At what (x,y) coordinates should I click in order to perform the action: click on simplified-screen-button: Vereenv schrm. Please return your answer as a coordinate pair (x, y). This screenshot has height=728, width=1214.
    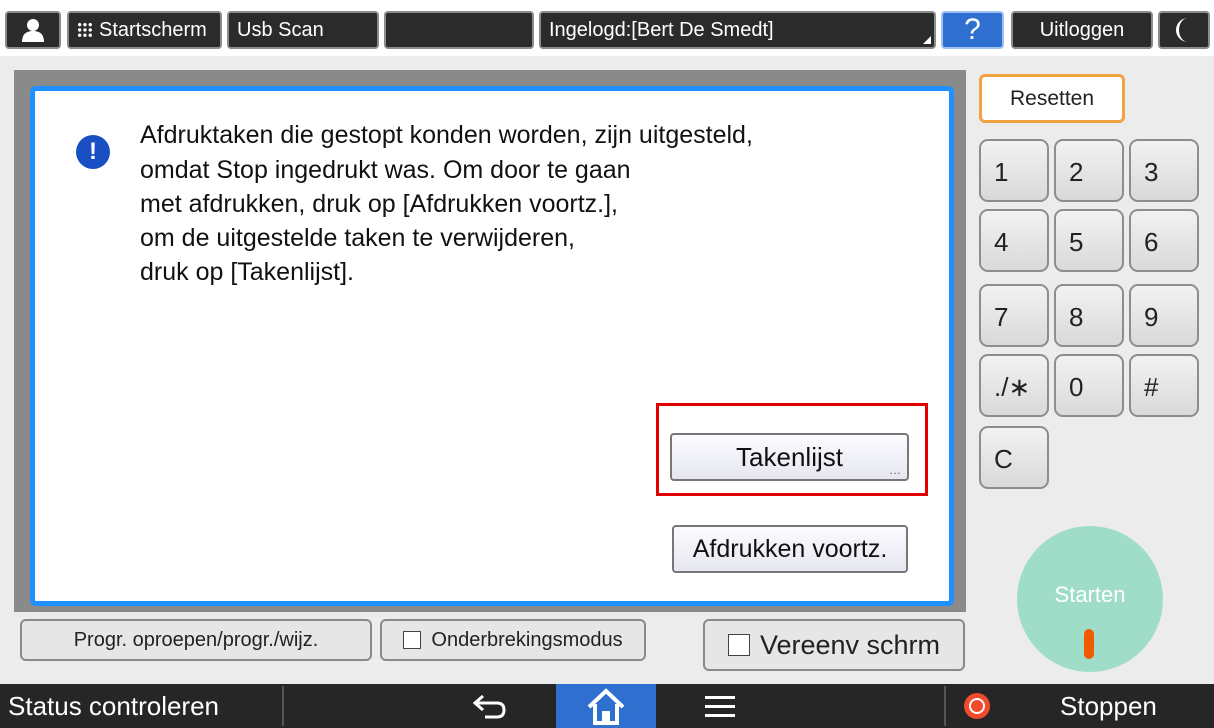
    Looking at the image, I should click on (834, 645).